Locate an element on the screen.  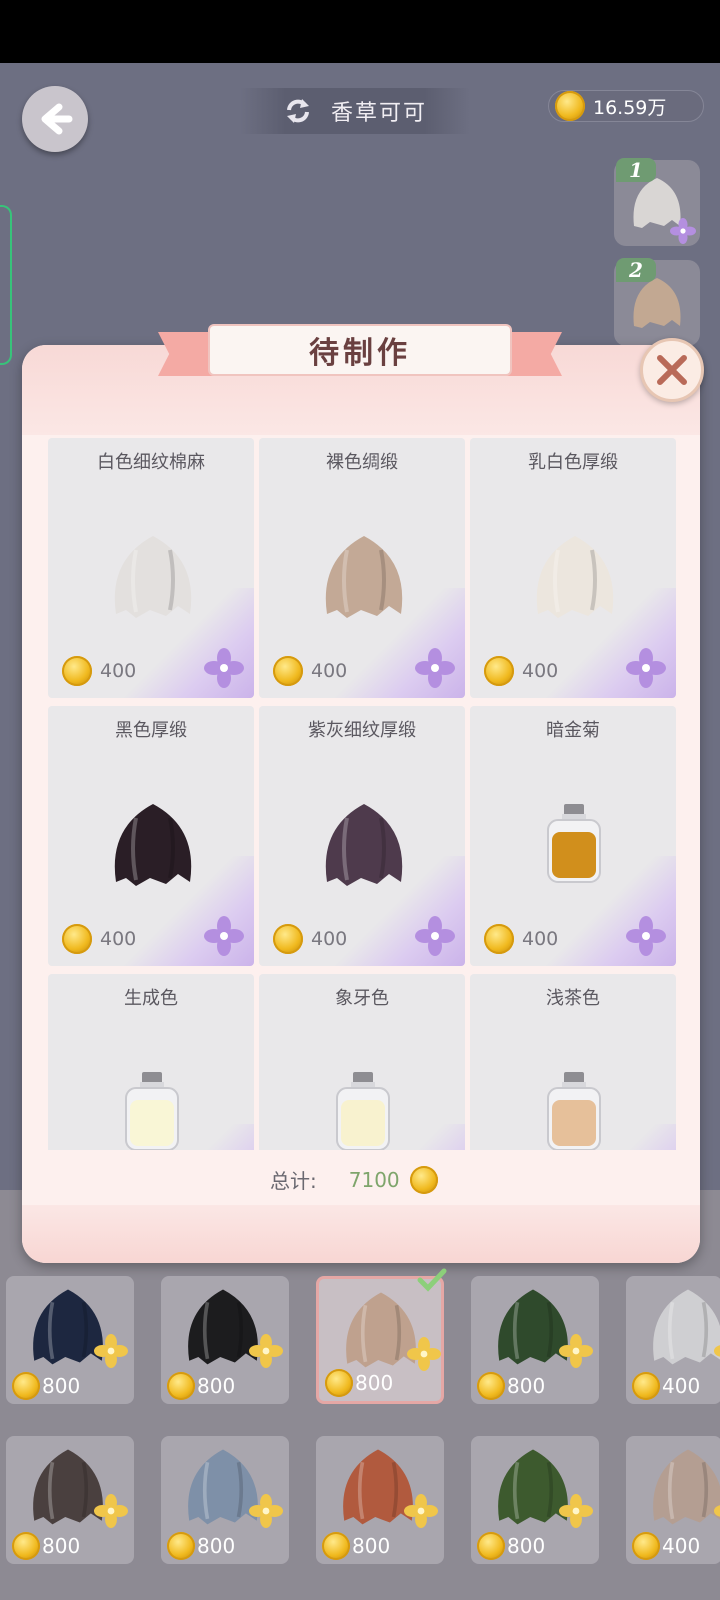
item-card: 浅茶色 is located at coordinates (573, 1062).